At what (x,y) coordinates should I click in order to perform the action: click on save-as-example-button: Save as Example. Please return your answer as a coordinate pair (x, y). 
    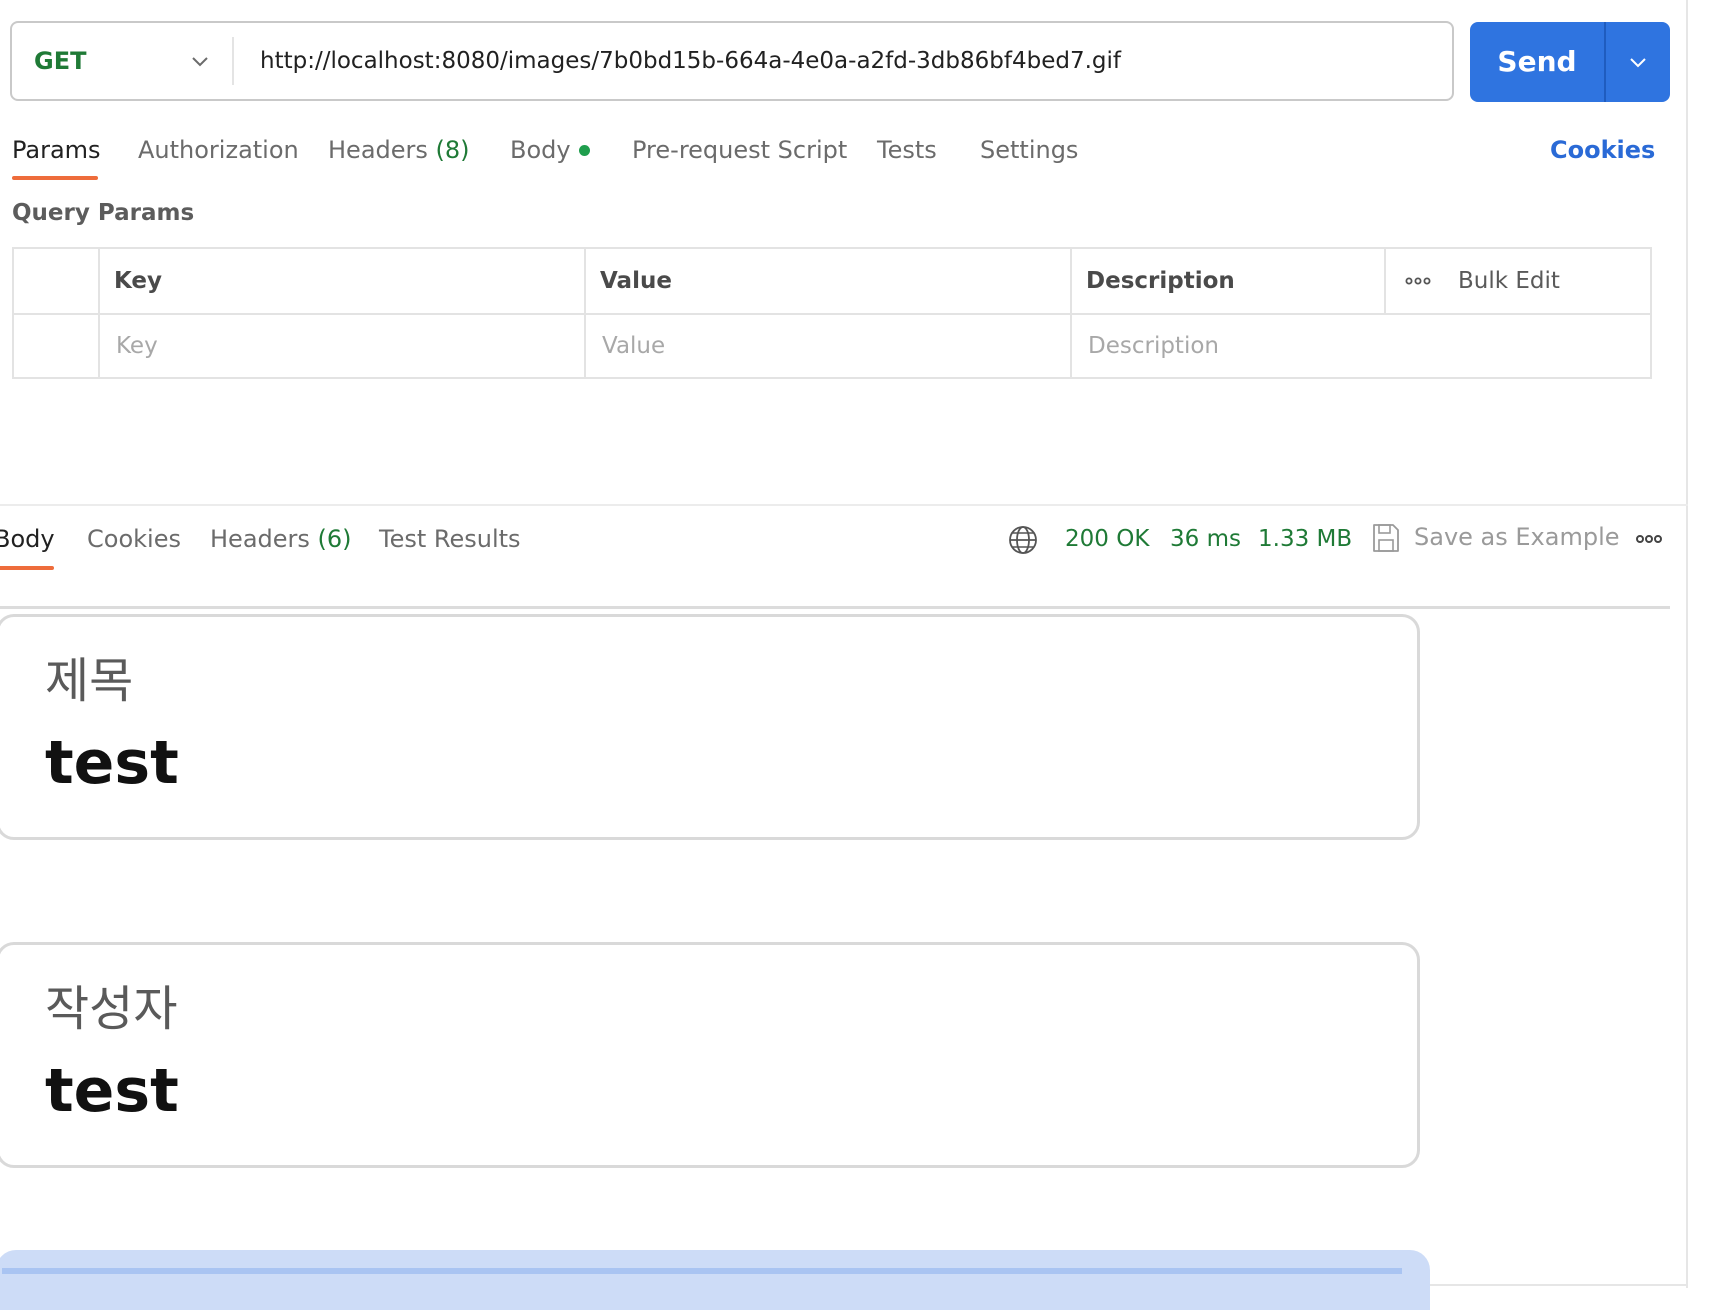
    Looking at the image, I should click on (1517, 537).